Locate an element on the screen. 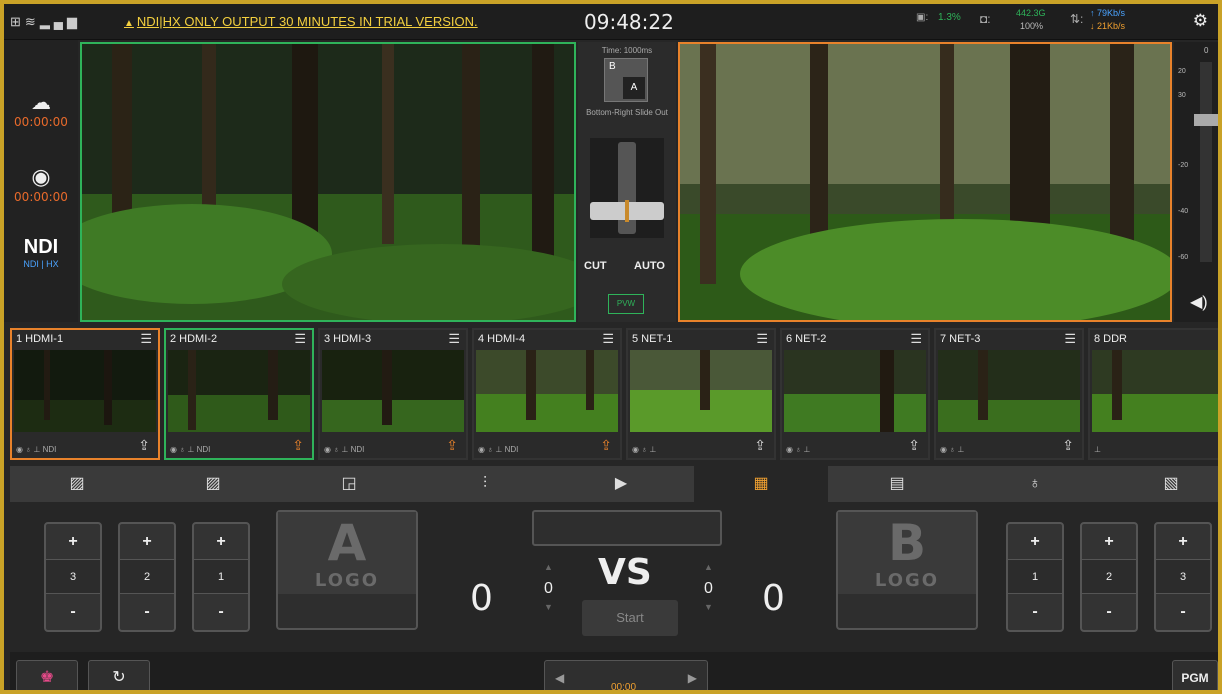 The height and width of the screenshot is (694, 1222). tab-scoreboard: ▦ is located at coordinates (761, 484).